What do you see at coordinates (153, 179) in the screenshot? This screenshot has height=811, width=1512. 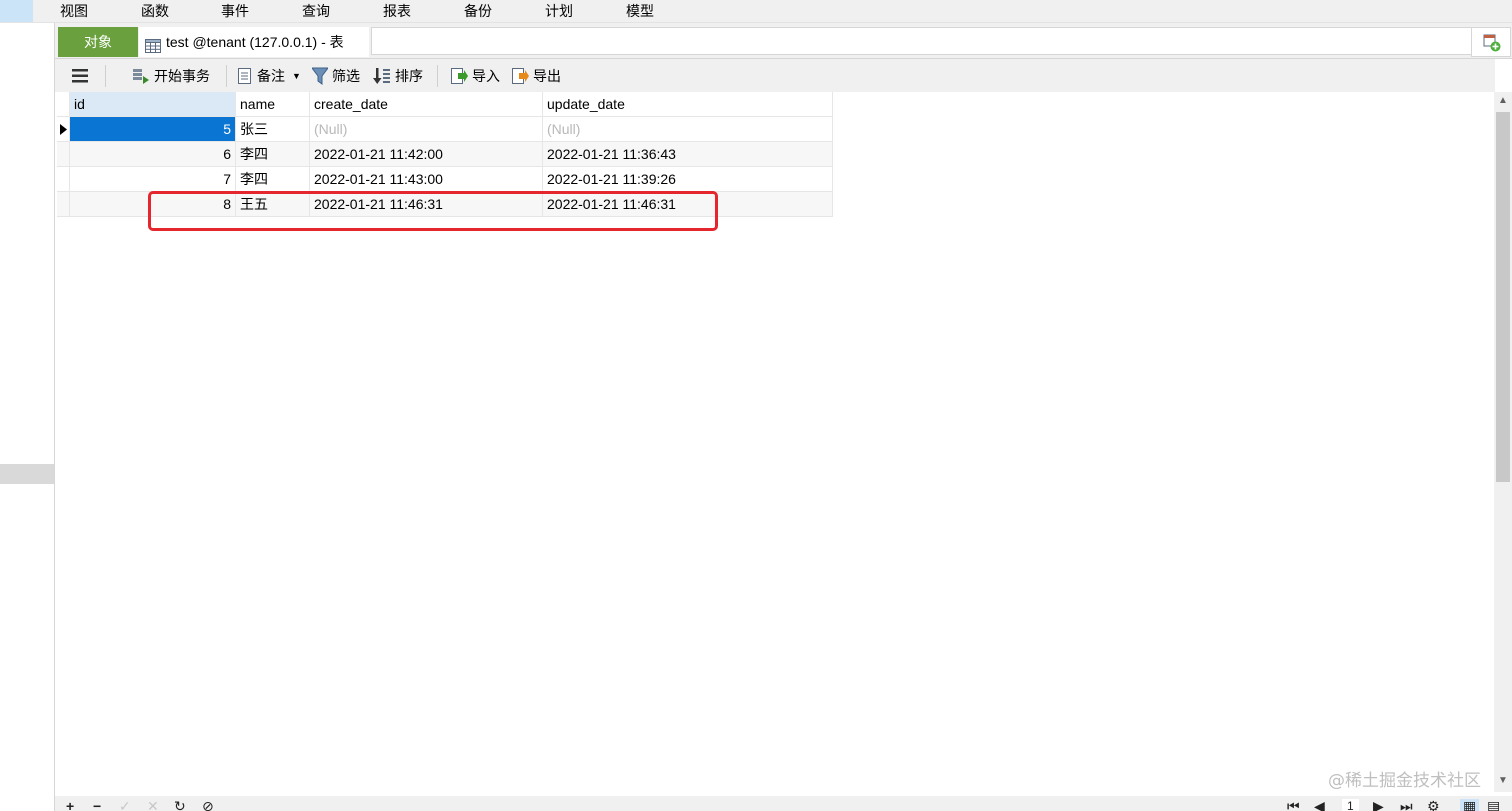 I see `cell-id: 7` at bounding box center [153, 179].